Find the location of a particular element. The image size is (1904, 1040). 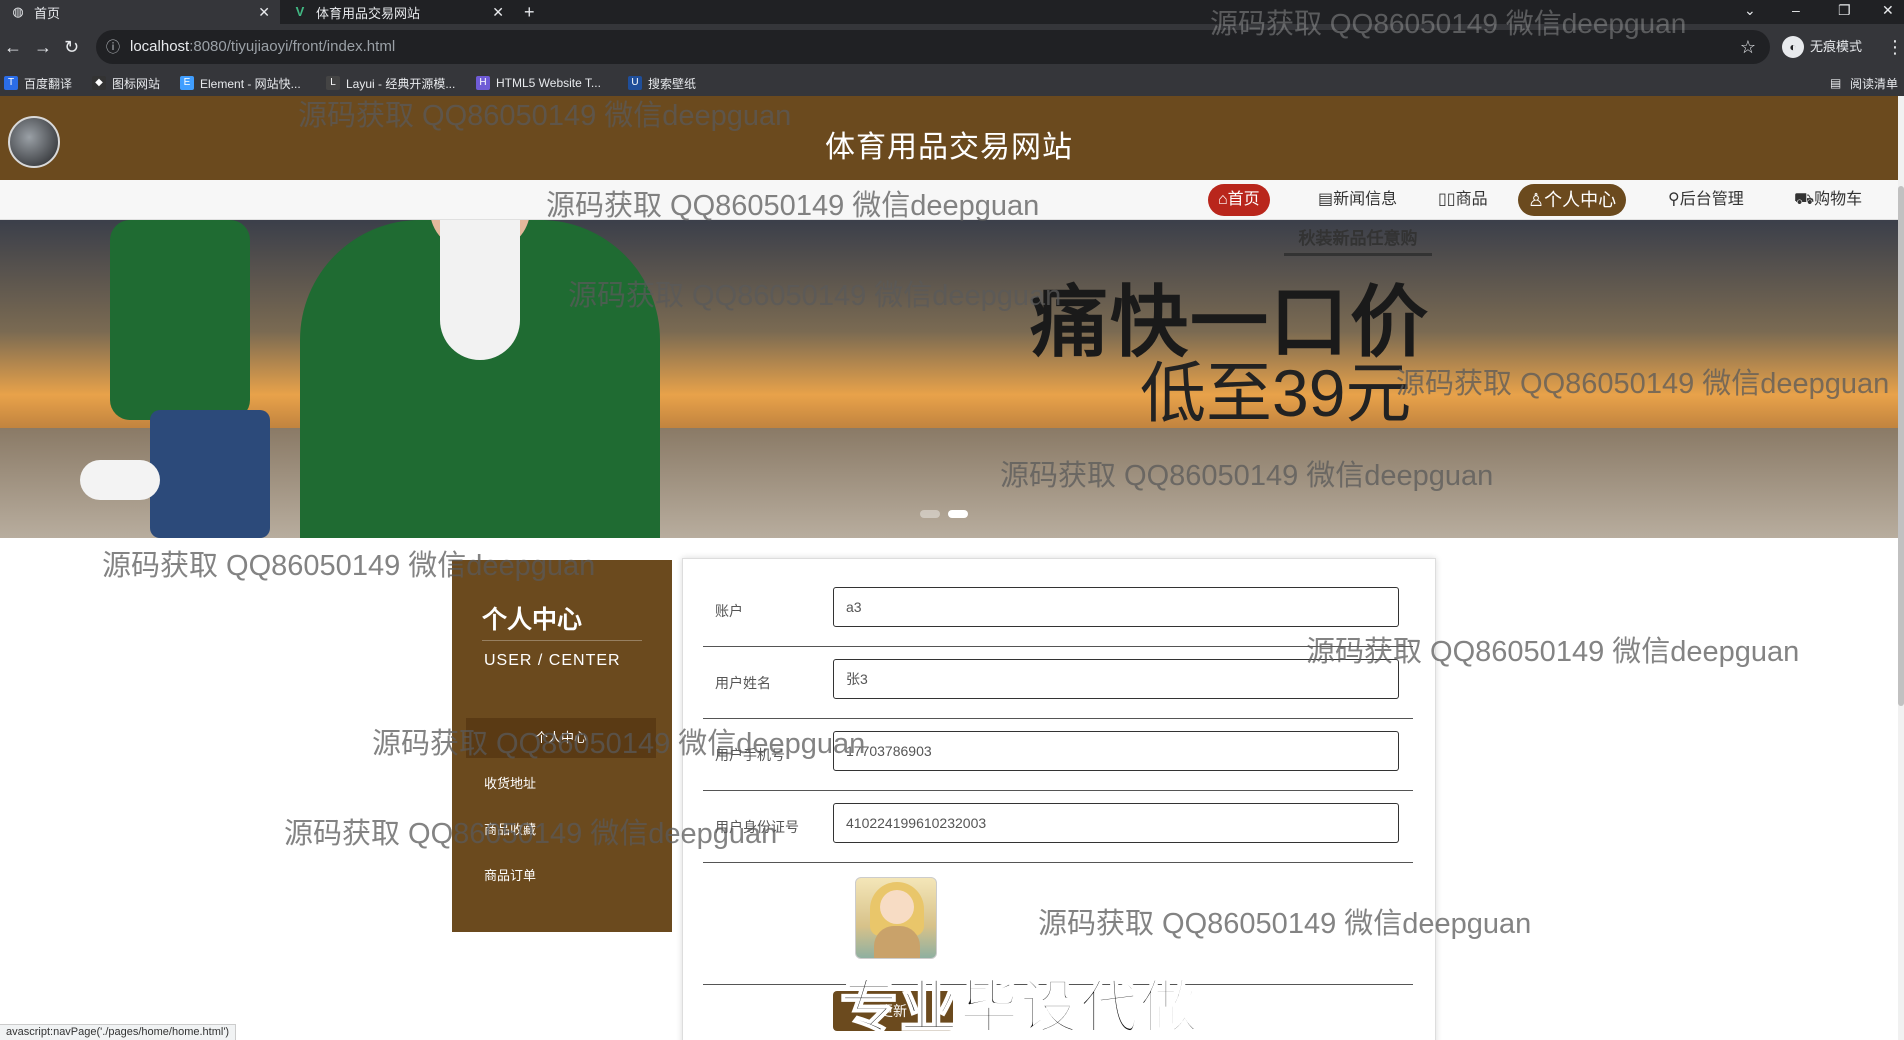

minimize-icon: – is located at coordinates (1796, 12).